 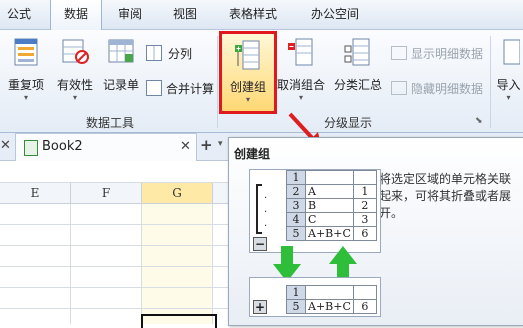 What do you see at coordinates (399, 53) in the screenshot?
I see `show-detail-icon` at bounding box center [399, 53].